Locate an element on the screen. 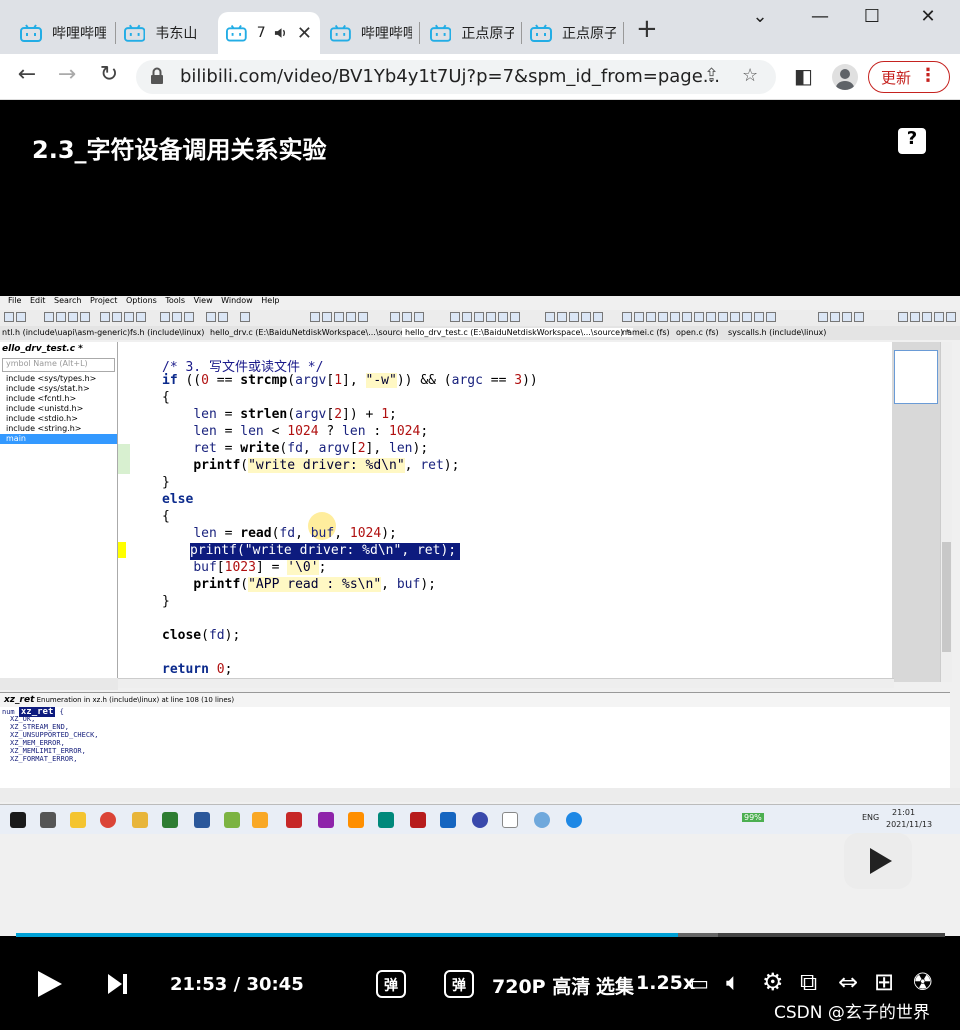  tab-label: 7 is located at coordinates (261, 33).